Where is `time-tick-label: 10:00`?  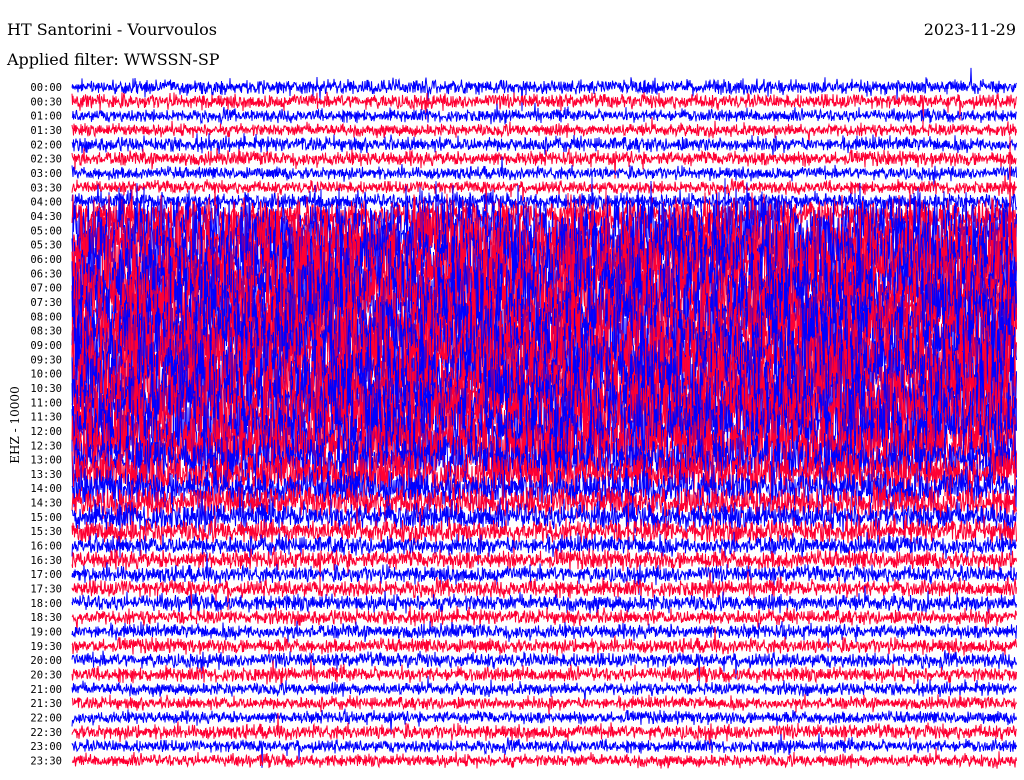
time-tick-label: 10:00 is located at coordinates (46, 375).